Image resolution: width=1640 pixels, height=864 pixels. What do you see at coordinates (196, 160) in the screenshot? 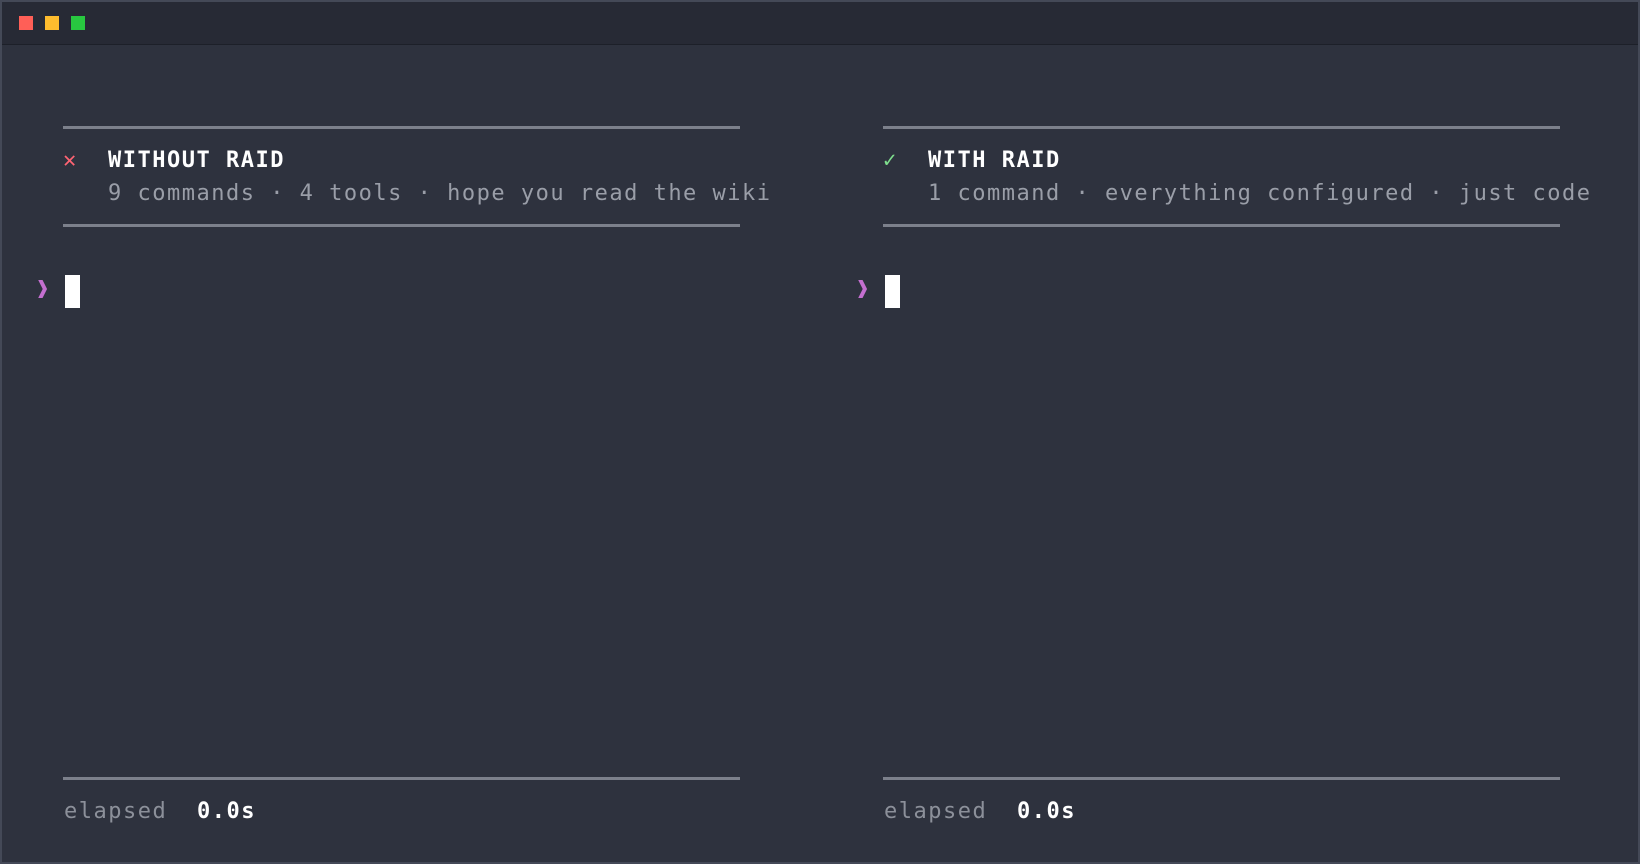
I see `pane-title: WITHOUT RAID` at bounding box center [196, 160].